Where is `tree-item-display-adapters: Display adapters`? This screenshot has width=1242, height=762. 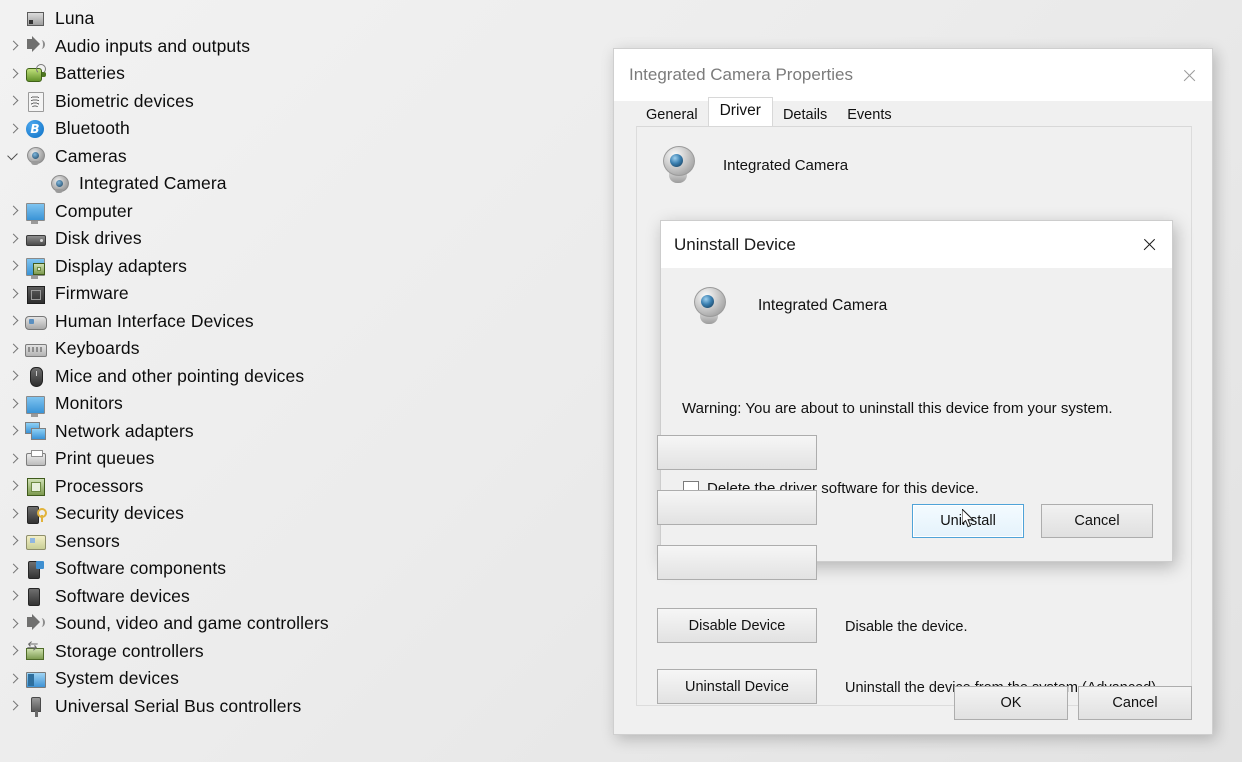
tree-item-display-adapters: Display adapters is located at coordinates (306, 267).